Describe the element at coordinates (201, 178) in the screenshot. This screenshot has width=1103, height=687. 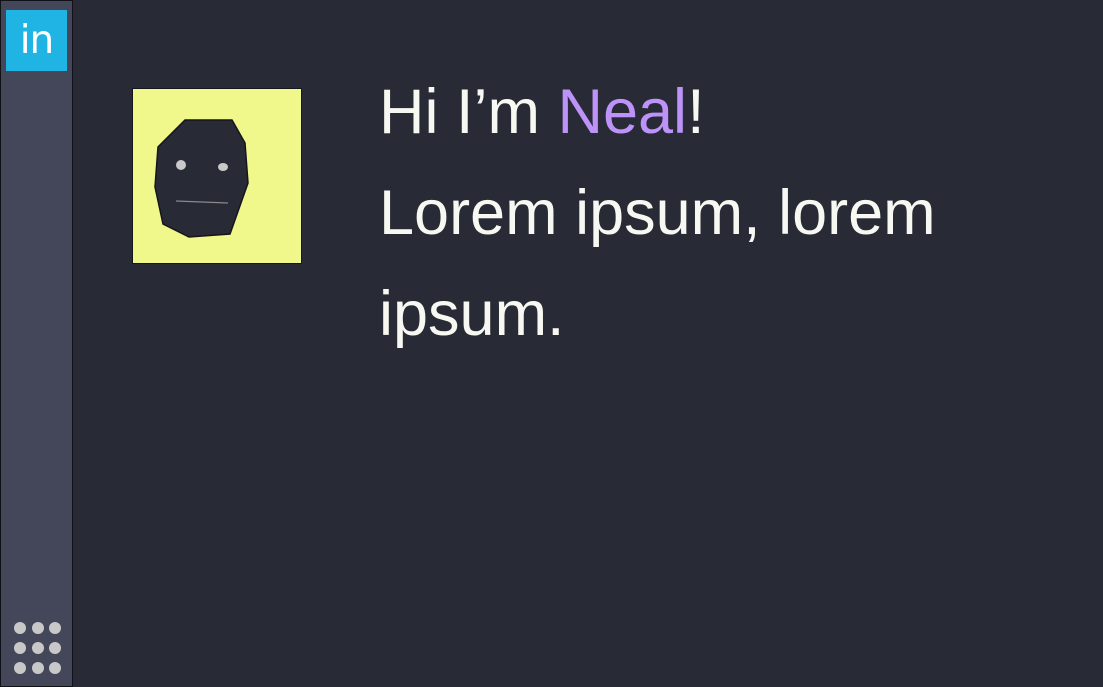
I see `face-icon` at that location.